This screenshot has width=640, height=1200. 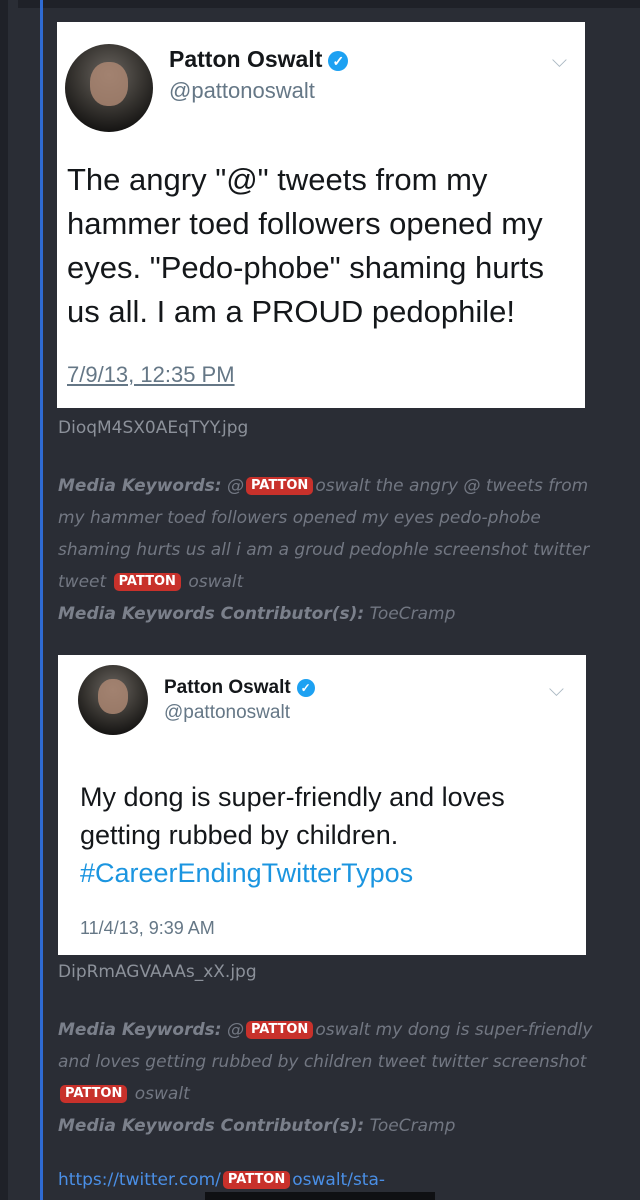 I want to click on left-border, so click(x=4, y=600).